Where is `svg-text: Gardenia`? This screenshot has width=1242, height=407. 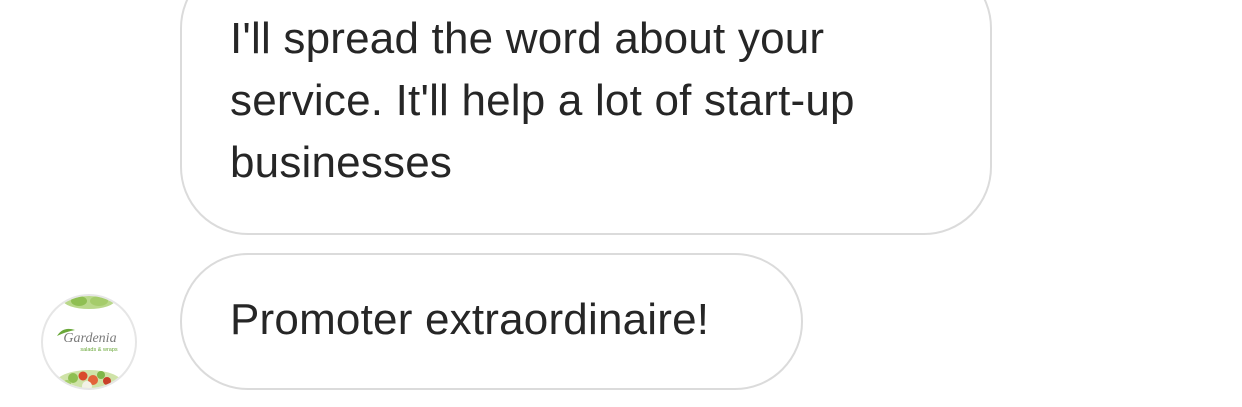 svg-text: Gardenia is located at coordinates (89, 338).